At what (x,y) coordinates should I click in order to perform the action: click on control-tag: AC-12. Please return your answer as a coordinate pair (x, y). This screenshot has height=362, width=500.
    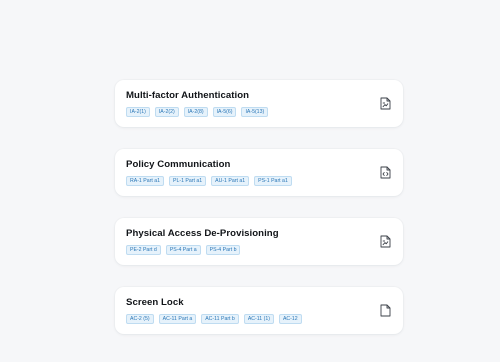
    Looking at the image, I should click on (290, 319).